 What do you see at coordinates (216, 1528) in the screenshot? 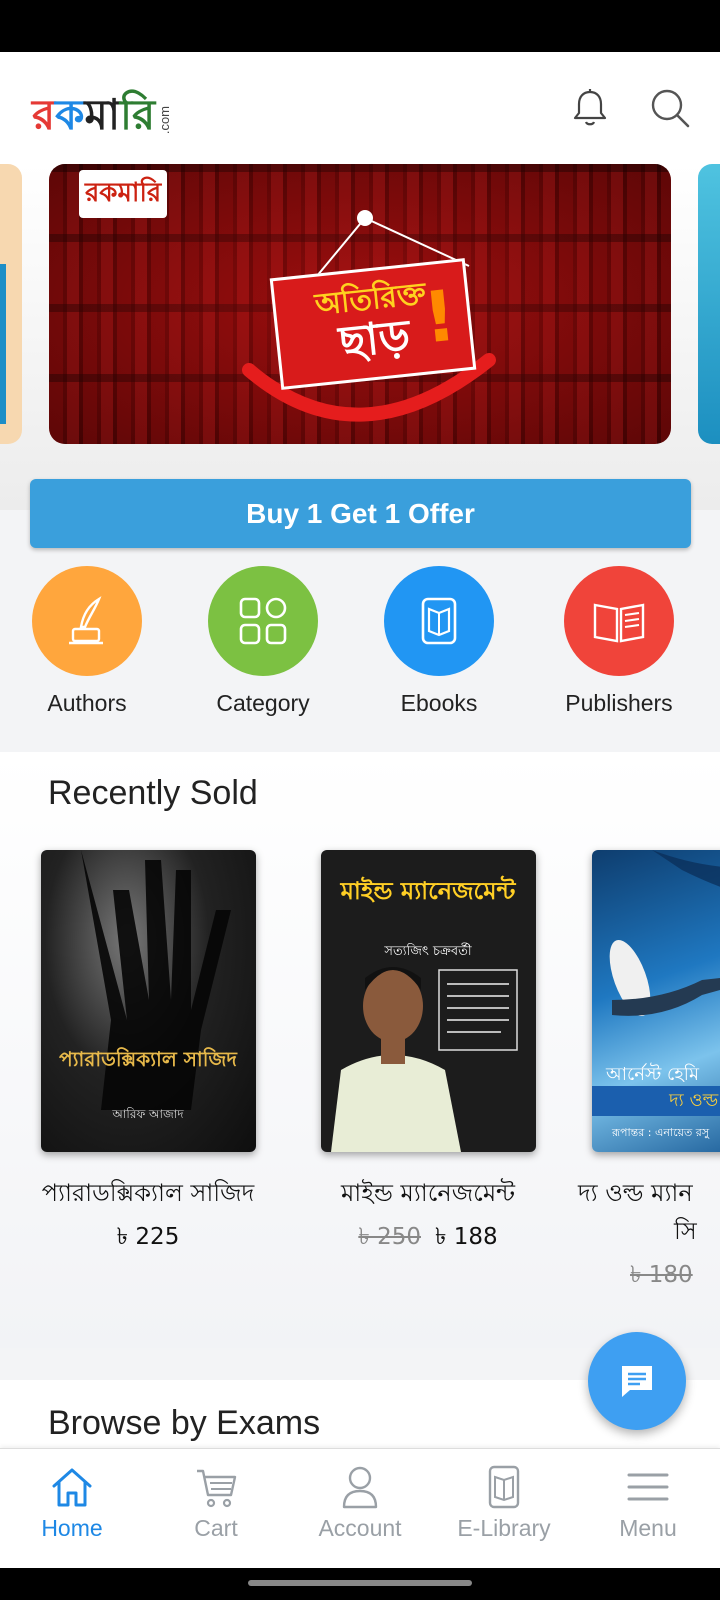
I see `nav-label: Cart` at bounding box center [216, 1528].